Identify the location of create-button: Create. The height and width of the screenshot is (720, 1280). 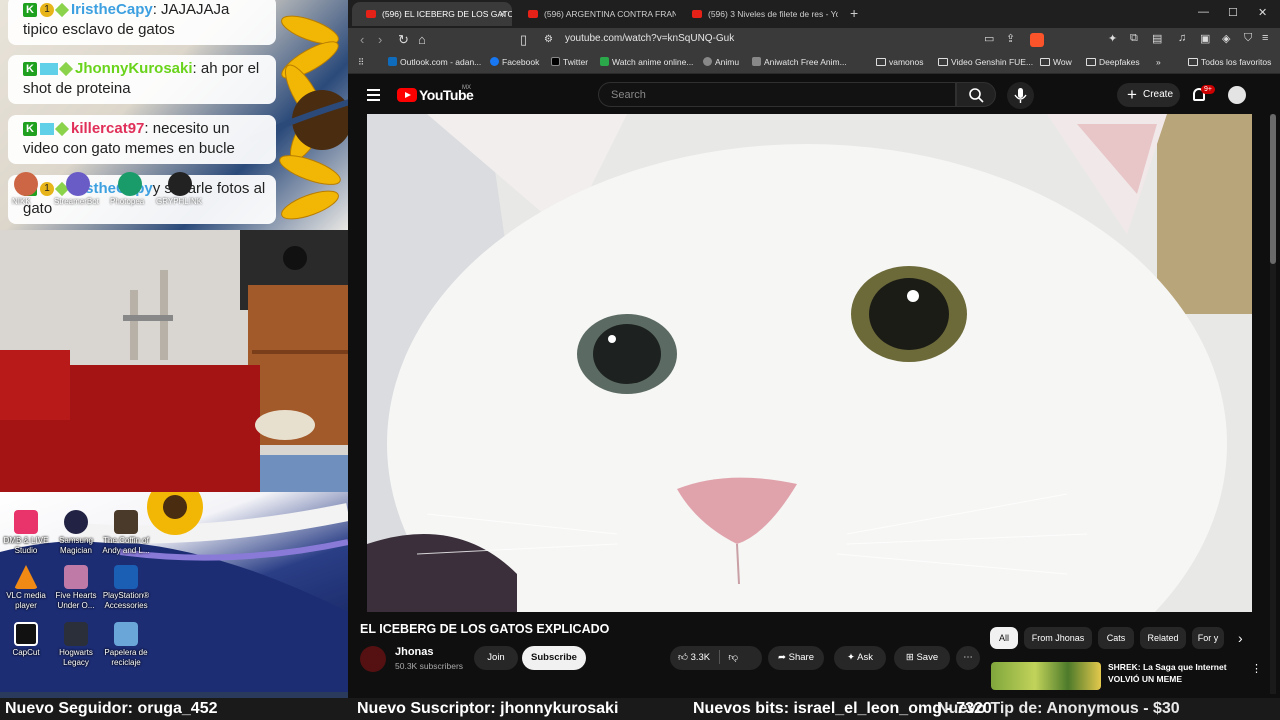
(1148, 95).